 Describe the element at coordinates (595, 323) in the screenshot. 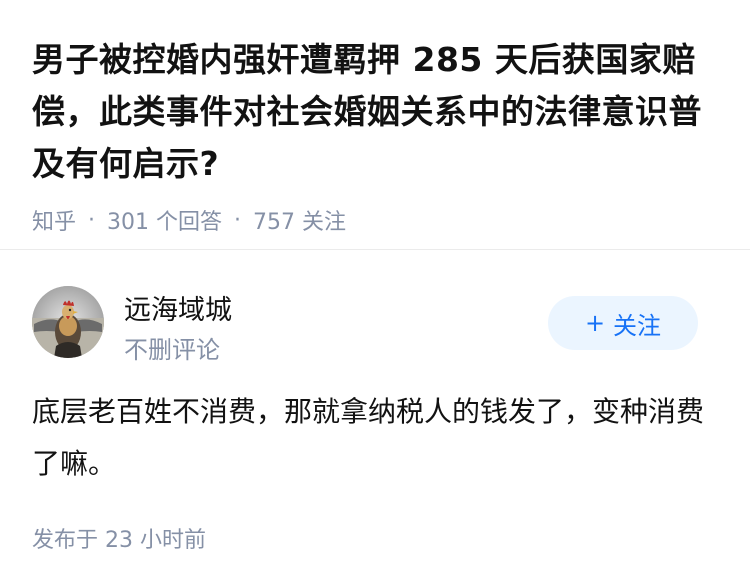

I see `plus-icon: +` at that location.